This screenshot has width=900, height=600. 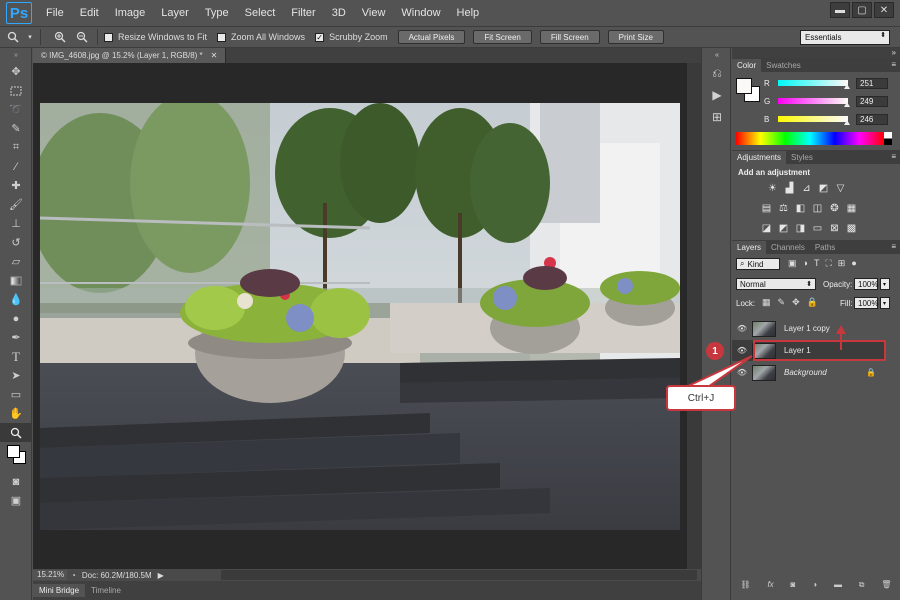 What do you see at coordinates (819, 350) in the screenshot?
I see `highlight-box` at bounding box center [819, 350].